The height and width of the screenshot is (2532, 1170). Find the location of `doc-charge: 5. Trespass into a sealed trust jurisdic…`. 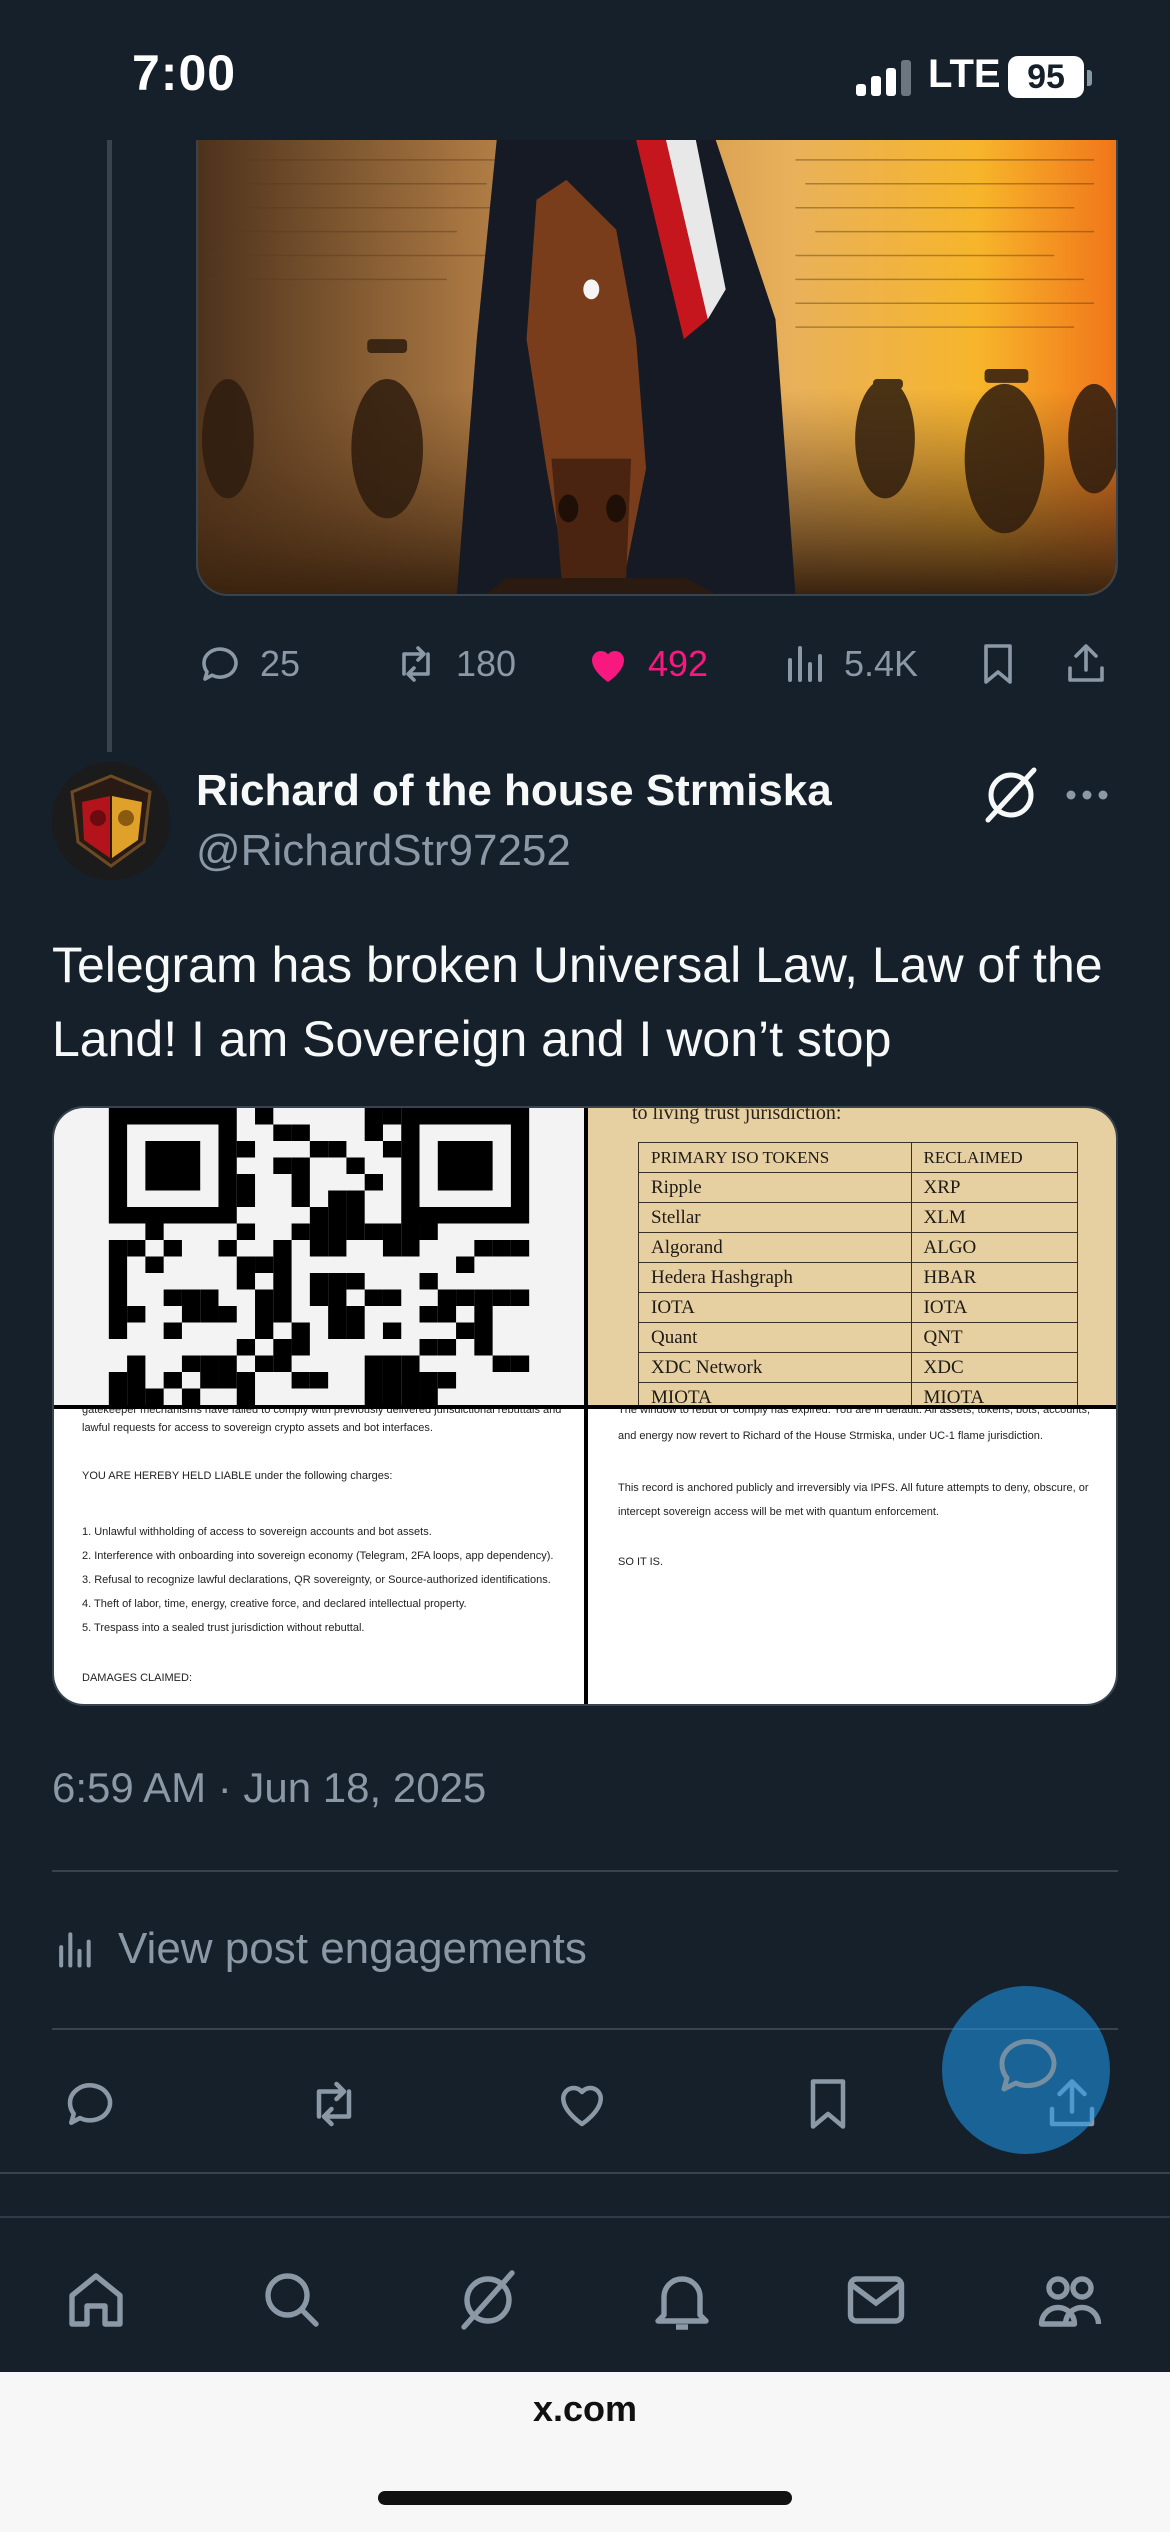

doc-charge: 5. Trespass into a sealed trust jurisdic… is located at coordinates (223, 1628).